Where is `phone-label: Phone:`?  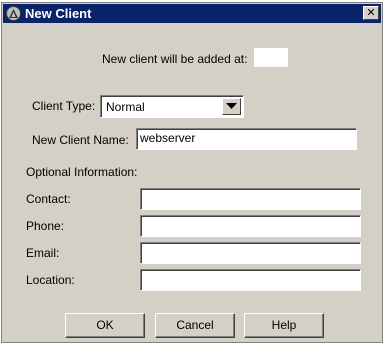
phone-label: Phone: is located at coordinates (45, 226).